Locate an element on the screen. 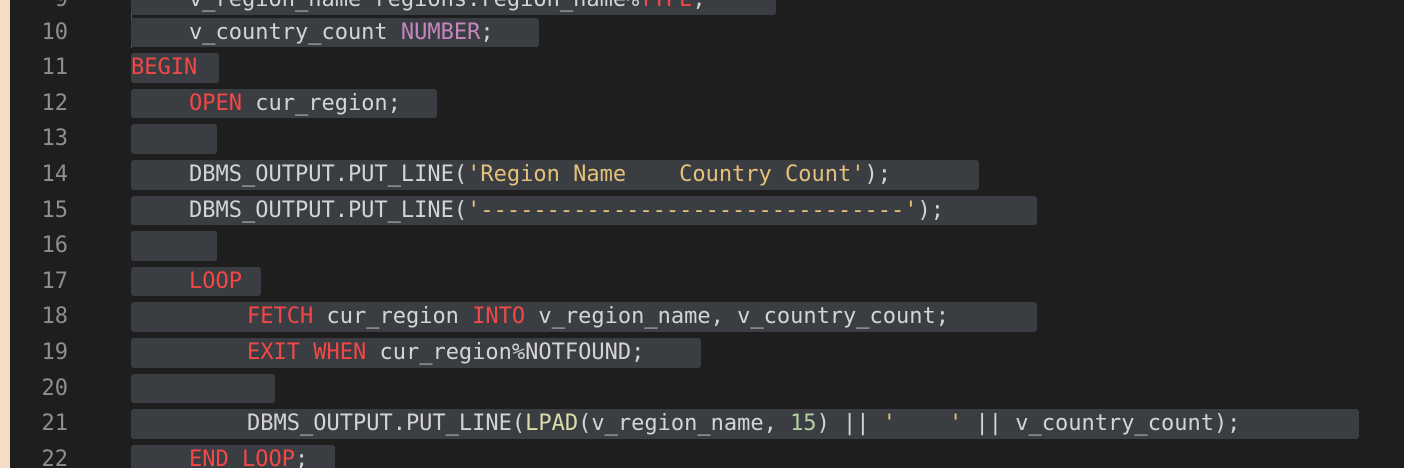  code-text: OPEN cur_region; is located at coordinates (295, 103).